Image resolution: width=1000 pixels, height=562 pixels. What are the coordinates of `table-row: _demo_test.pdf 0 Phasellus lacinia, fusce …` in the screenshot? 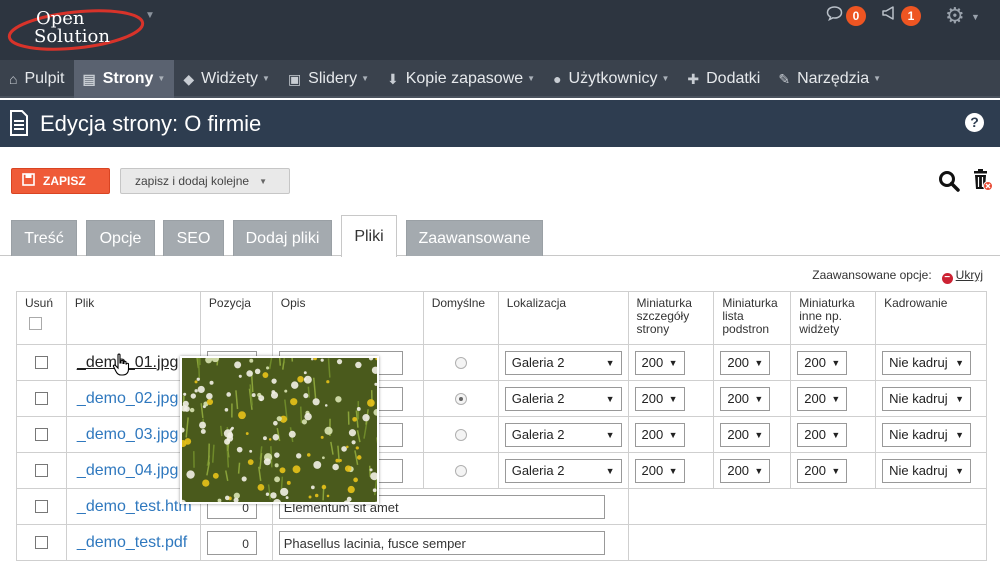 It's located at (502, 542).